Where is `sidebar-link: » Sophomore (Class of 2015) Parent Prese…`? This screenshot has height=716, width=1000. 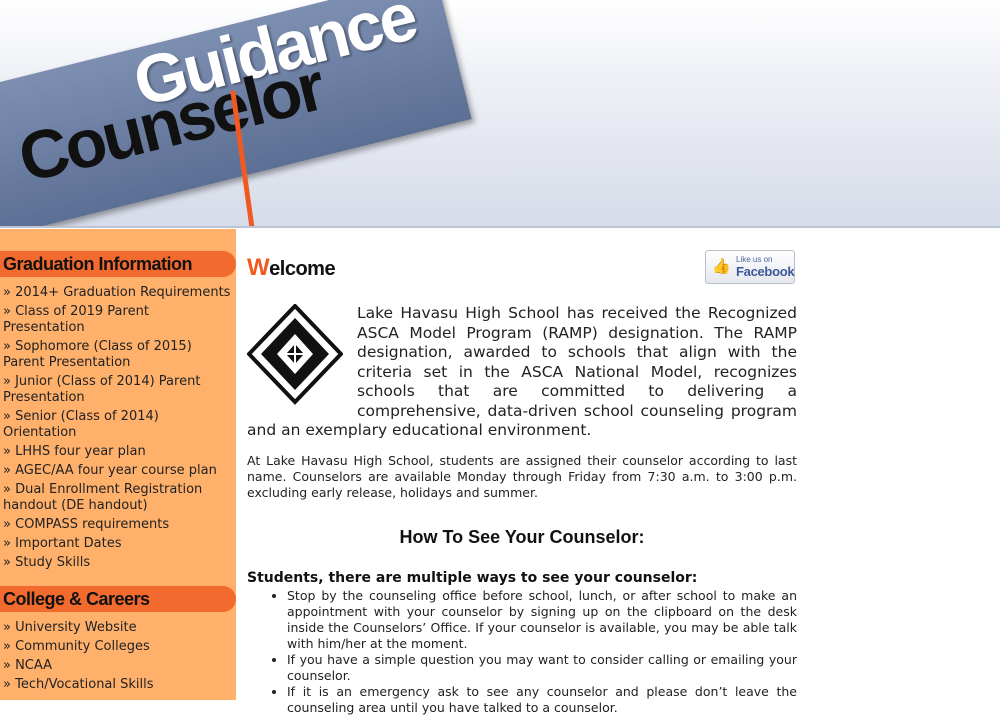 sidebar-link: » Sophomore (Class of 2015) Parent Prese… is located at coordinates (117, 354).